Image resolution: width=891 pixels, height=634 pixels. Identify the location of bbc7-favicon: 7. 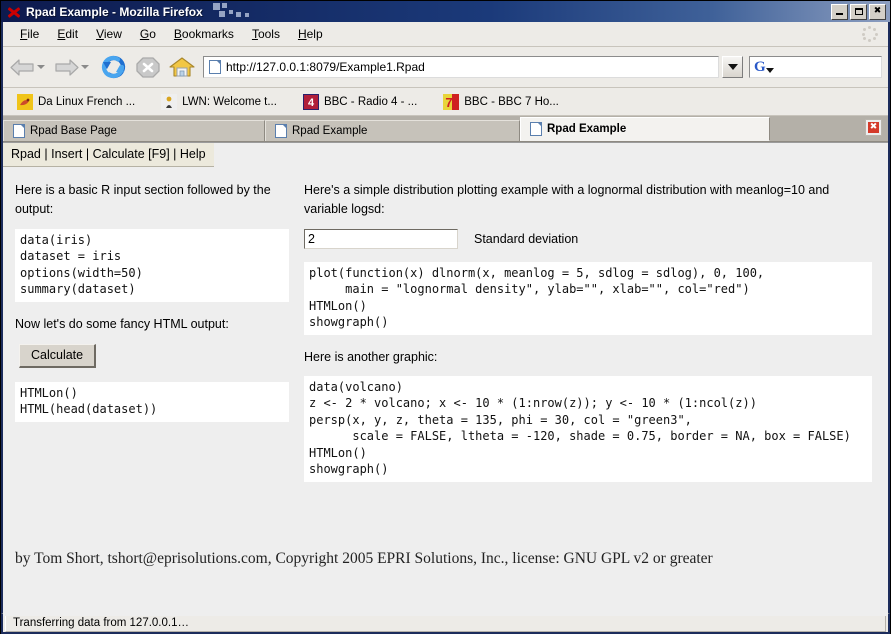
(451, 101).